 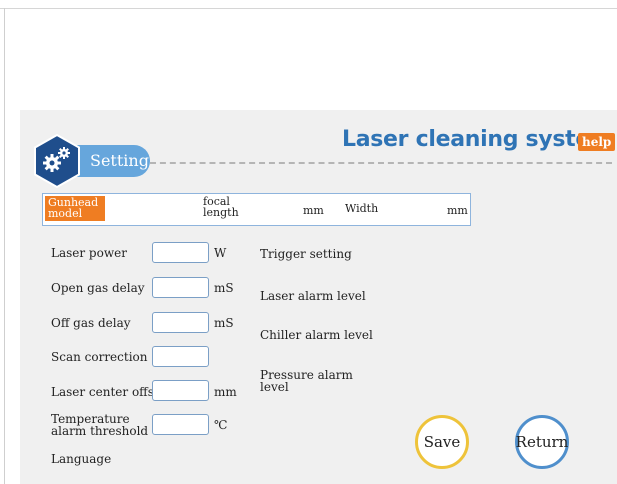 I want to click on laser-power-unit: W, so click(x=220, y=253).